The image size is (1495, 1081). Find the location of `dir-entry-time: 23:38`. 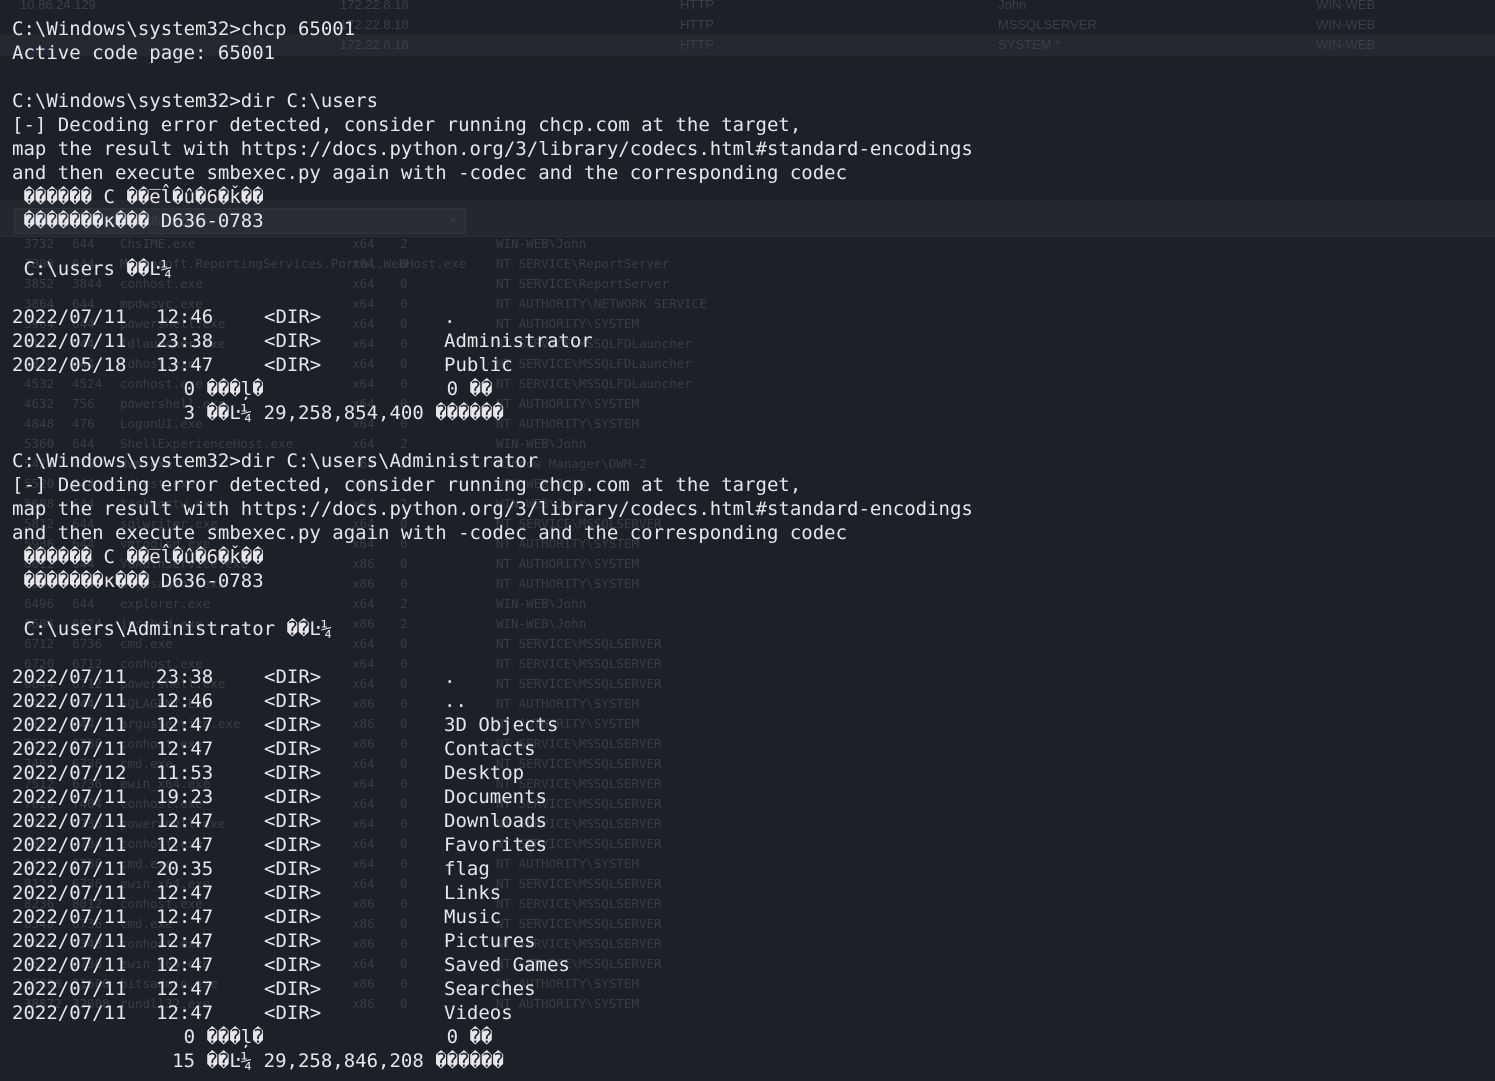

dir-entry-time: 23:38 is located at coordinates (185, 341).